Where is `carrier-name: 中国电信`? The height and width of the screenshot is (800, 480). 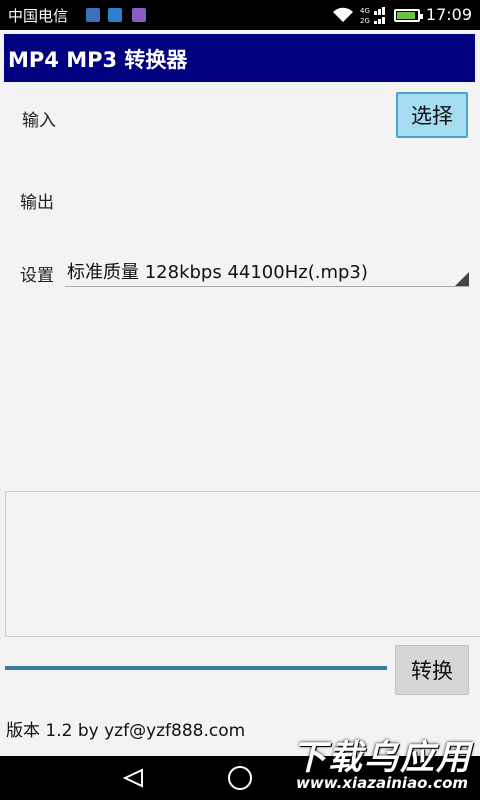 carrier-name: 中国电信 is located at coordinates (38, 16).